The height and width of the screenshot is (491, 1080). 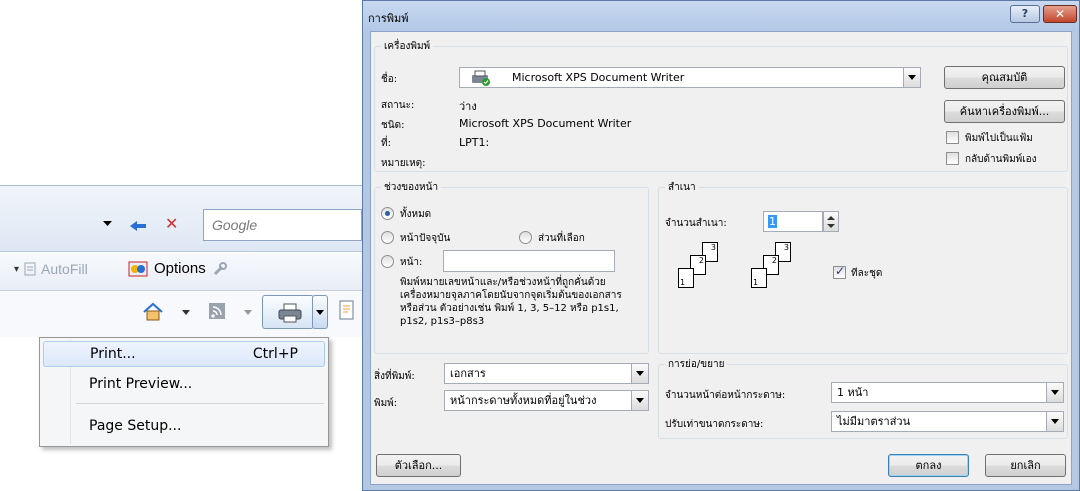 I want to click on page-icon, so click(x=347, y=311).